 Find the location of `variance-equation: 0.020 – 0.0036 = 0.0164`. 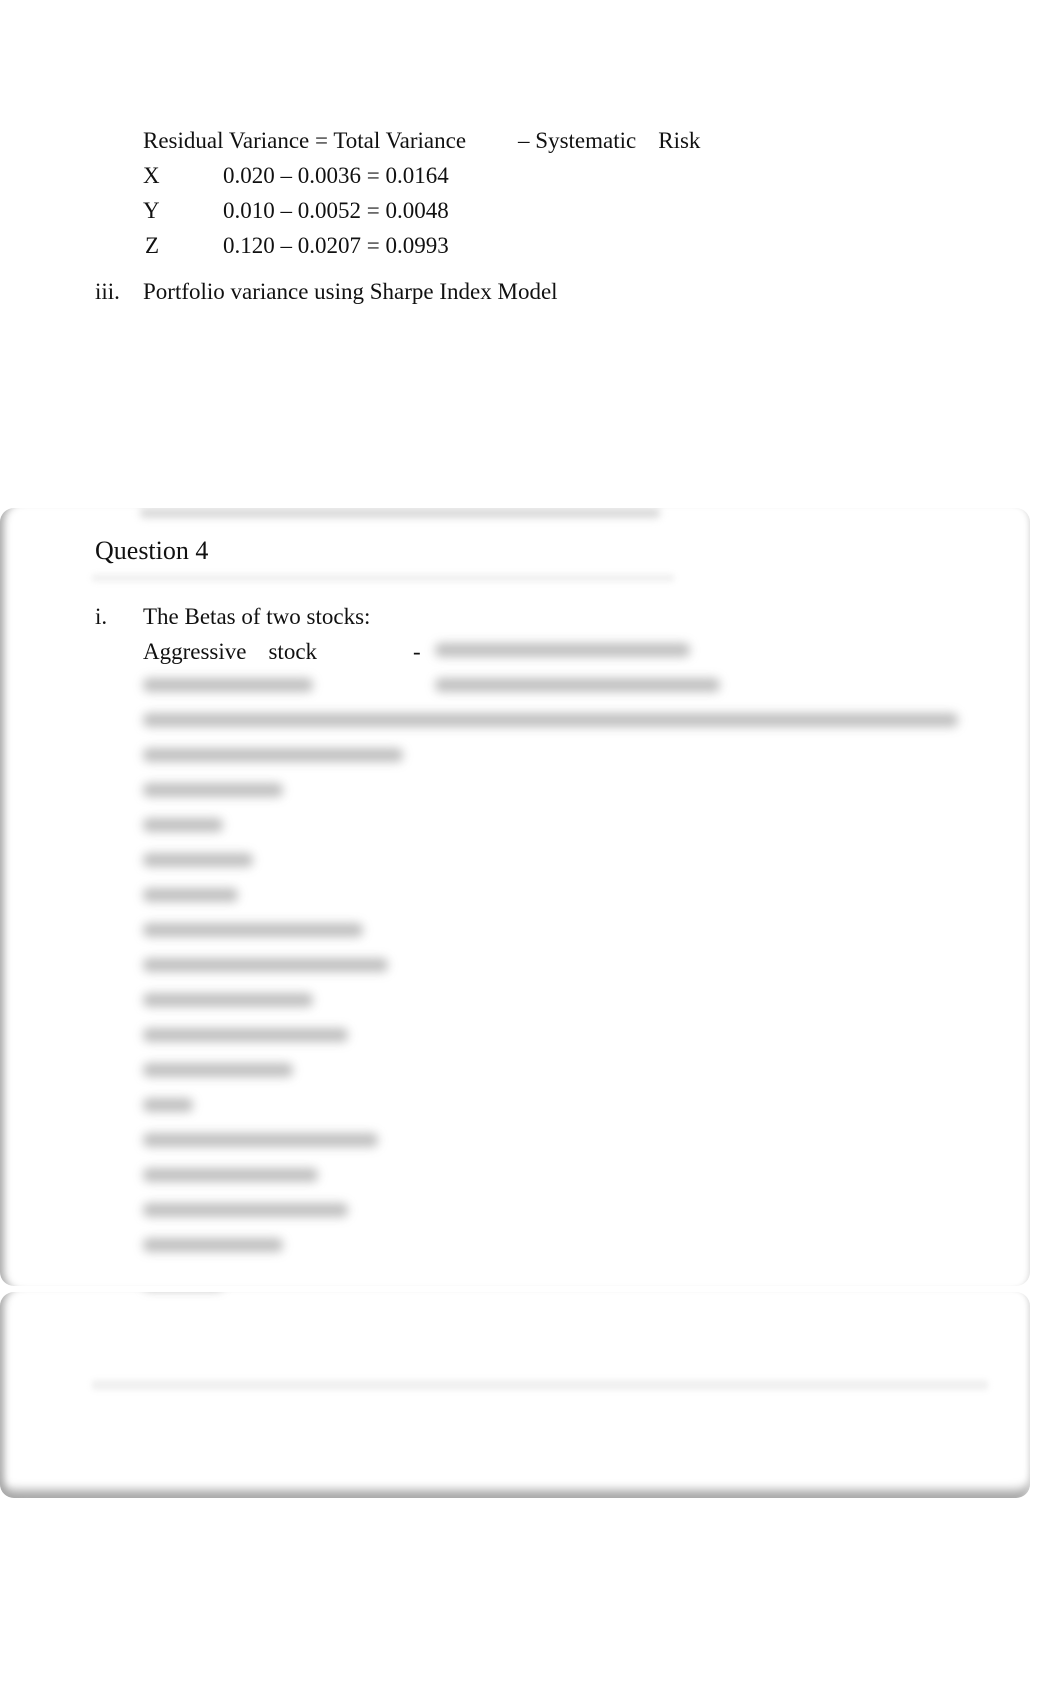

variance-equation: 0.020 – 0.0036 = 0.0164 is located at coordinates (336, 175).